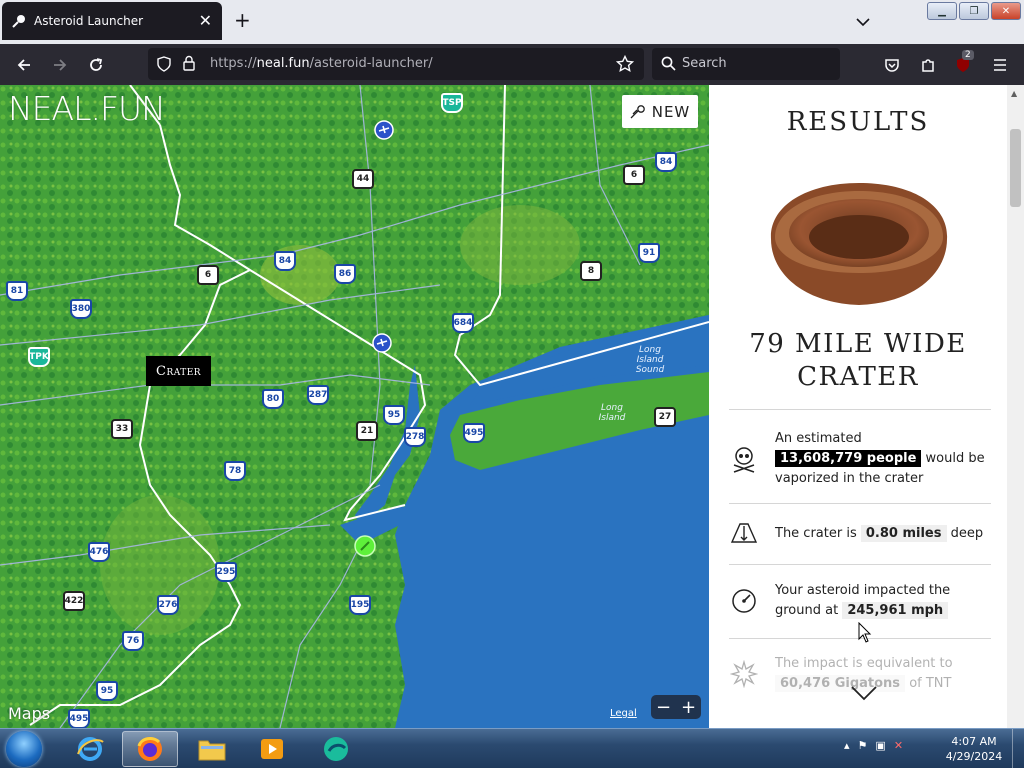 This screenshot has height=768, width=1024. I want to click on taskbar-file-explorer, so click(212, 749).